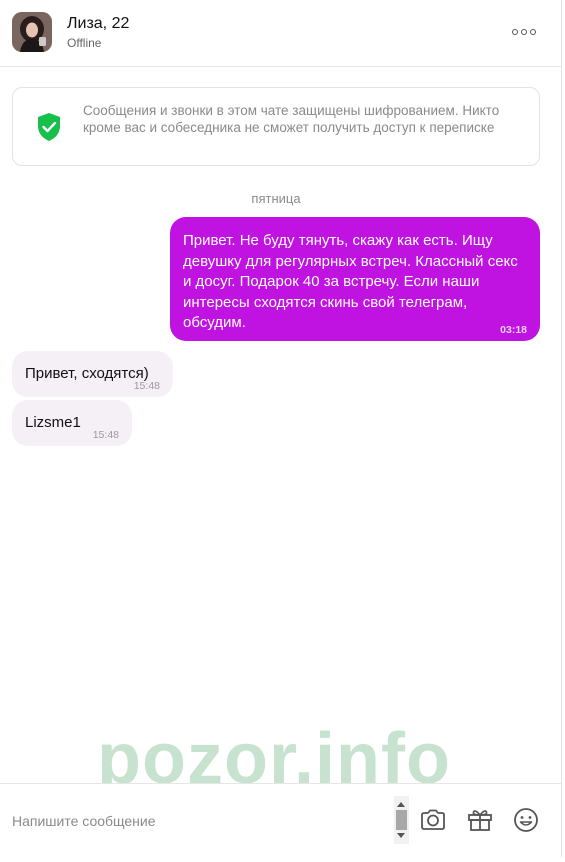 This screenshot has height=862, width=565. I want to click on chat-header: Лиза, 22 Offline, so click(280, 33).